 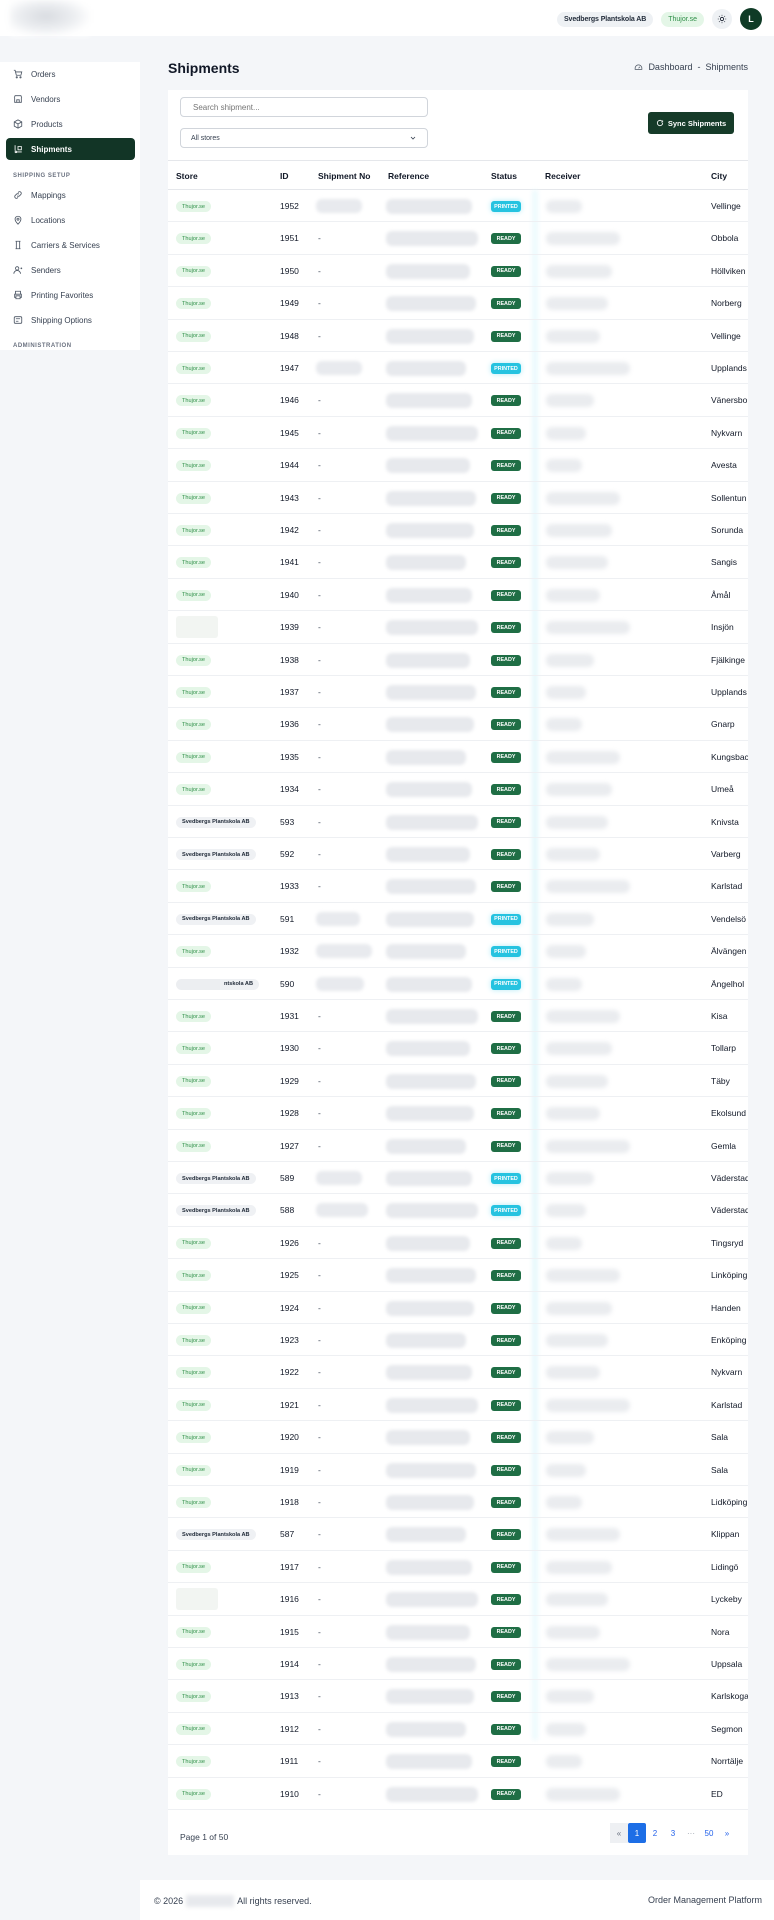 What do you see at coordinates (289, 1016) in the screenshot?
I see `cell-id: 1931` at bounding box center [289, 1016].